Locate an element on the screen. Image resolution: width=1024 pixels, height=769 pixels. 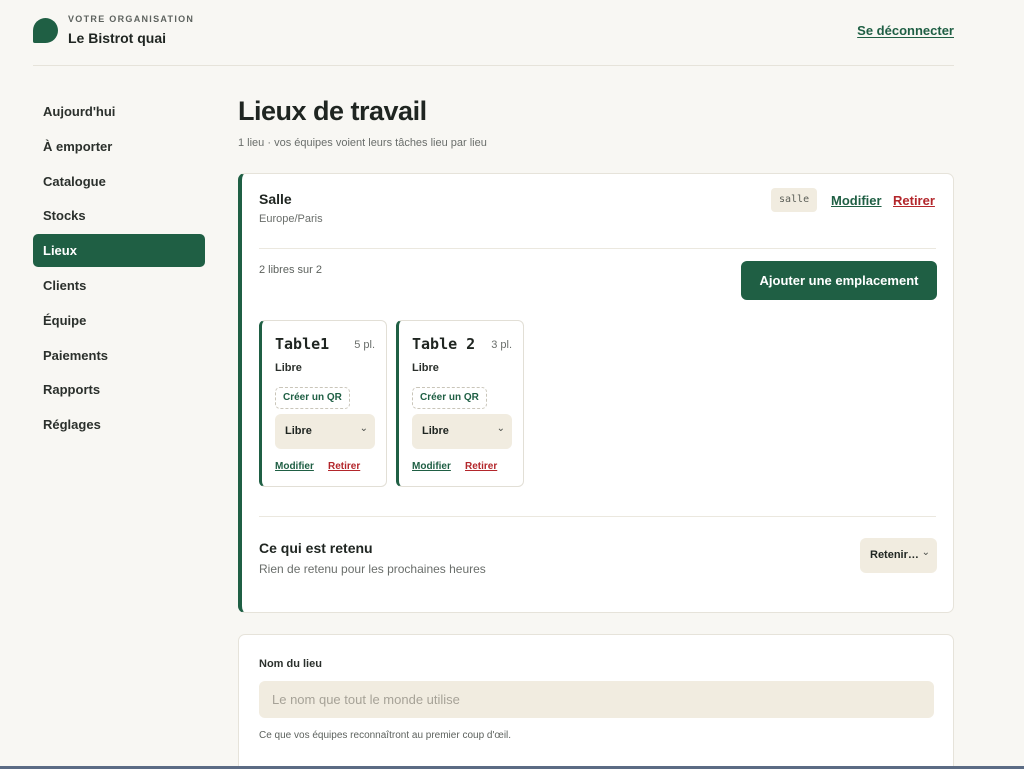
lieu-remove-link: Retirer is located at coordinates (914, 200).